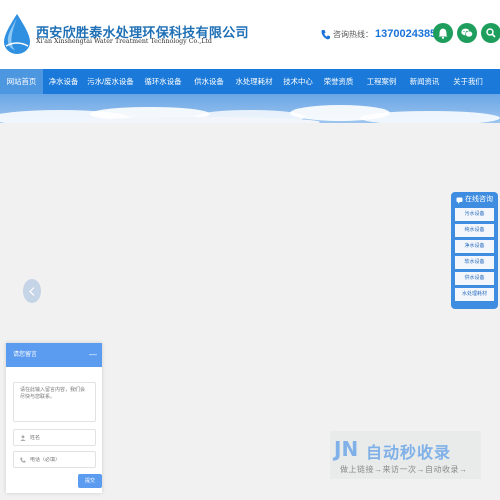 This screenshot has width=500, height=500. I want to click on bell-icon, so click(443, 33).